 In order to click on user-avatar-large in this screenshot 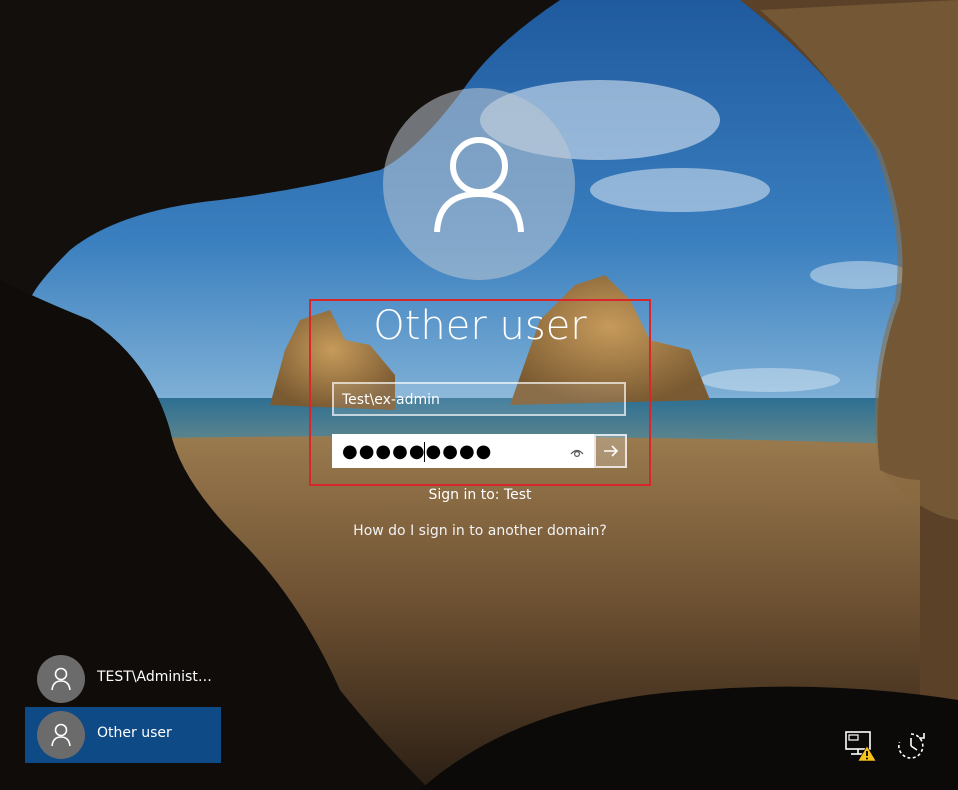, I will do `click(479, 184)`.